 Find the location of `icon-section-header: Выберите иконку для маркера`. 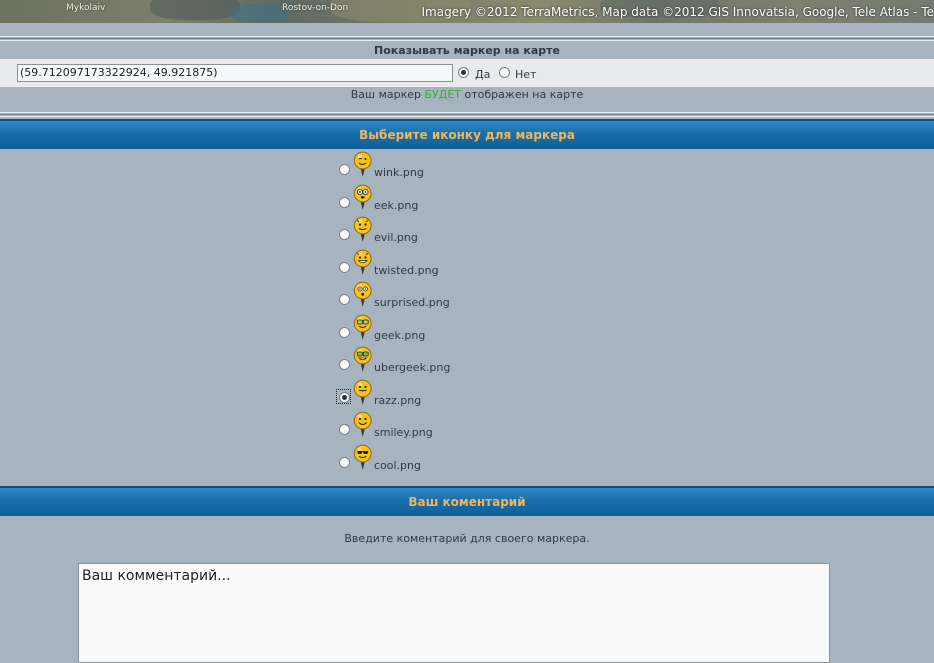

icon-section-header: Выберите иконку для маркера is located at coordinates (467, 134).